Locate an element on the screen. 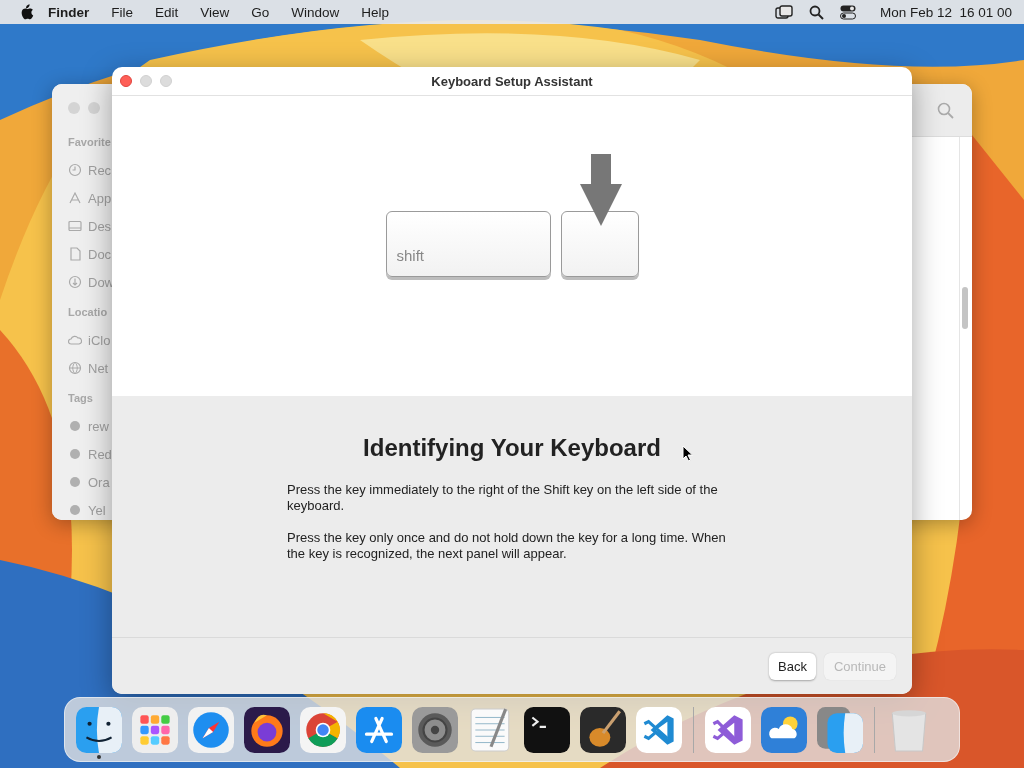  sidebar-item: Net is located at coordinates (98, 368).